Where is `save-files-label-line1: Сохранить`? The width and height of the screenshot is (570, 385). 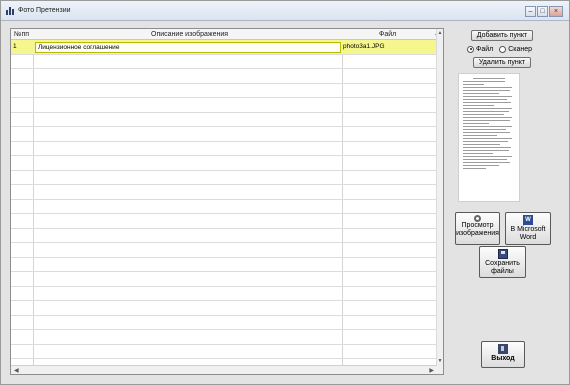 save-files-label-line1: Сохранить is located at coordinates (502, 263).